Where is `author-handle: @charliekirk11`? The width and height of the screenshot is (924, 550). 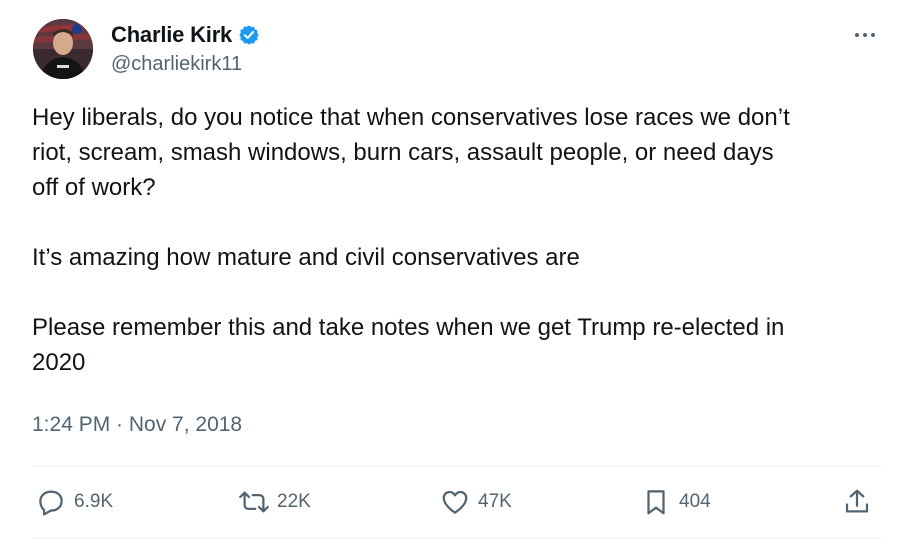 author-handle: @charliekirk11 is located at coordinates (176, 64).